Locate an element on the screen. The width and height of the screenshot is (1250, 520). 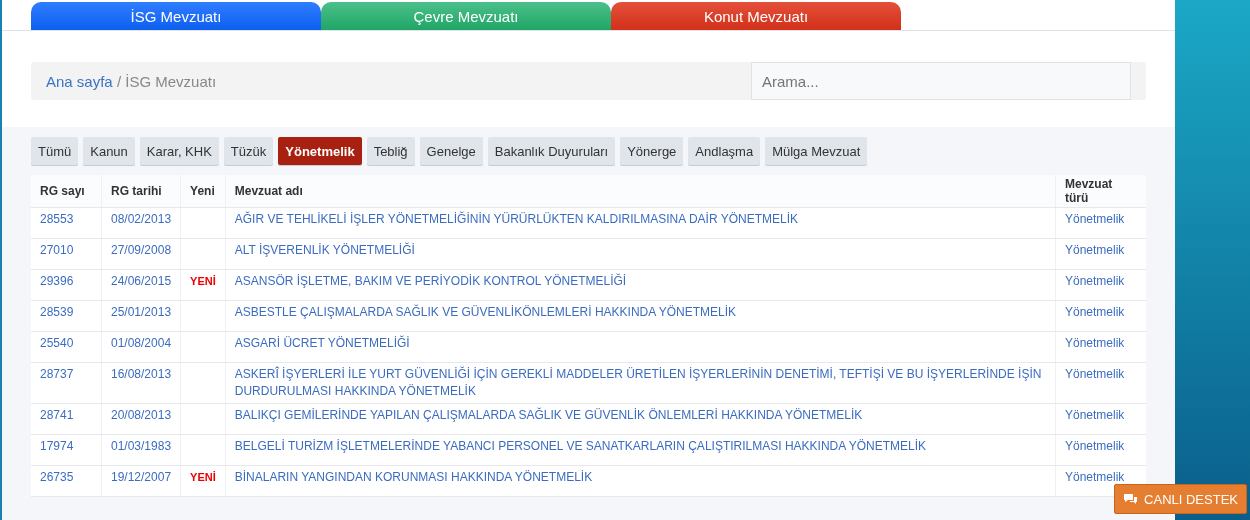
table-cell: 28737 is located at coordinates (66, 383).